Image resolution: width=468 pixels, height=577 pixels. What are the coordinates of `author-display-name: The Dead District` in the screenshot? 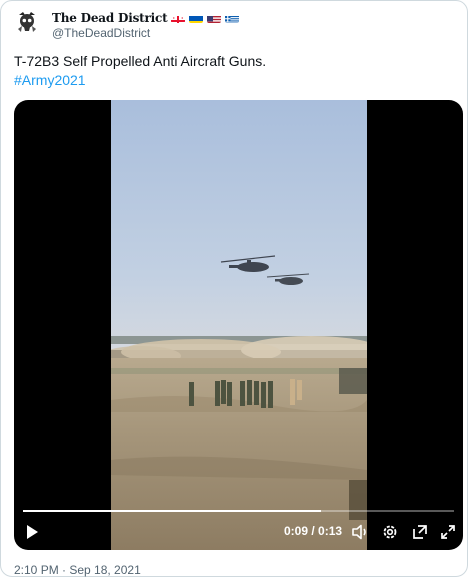 It's located at (110, 18).